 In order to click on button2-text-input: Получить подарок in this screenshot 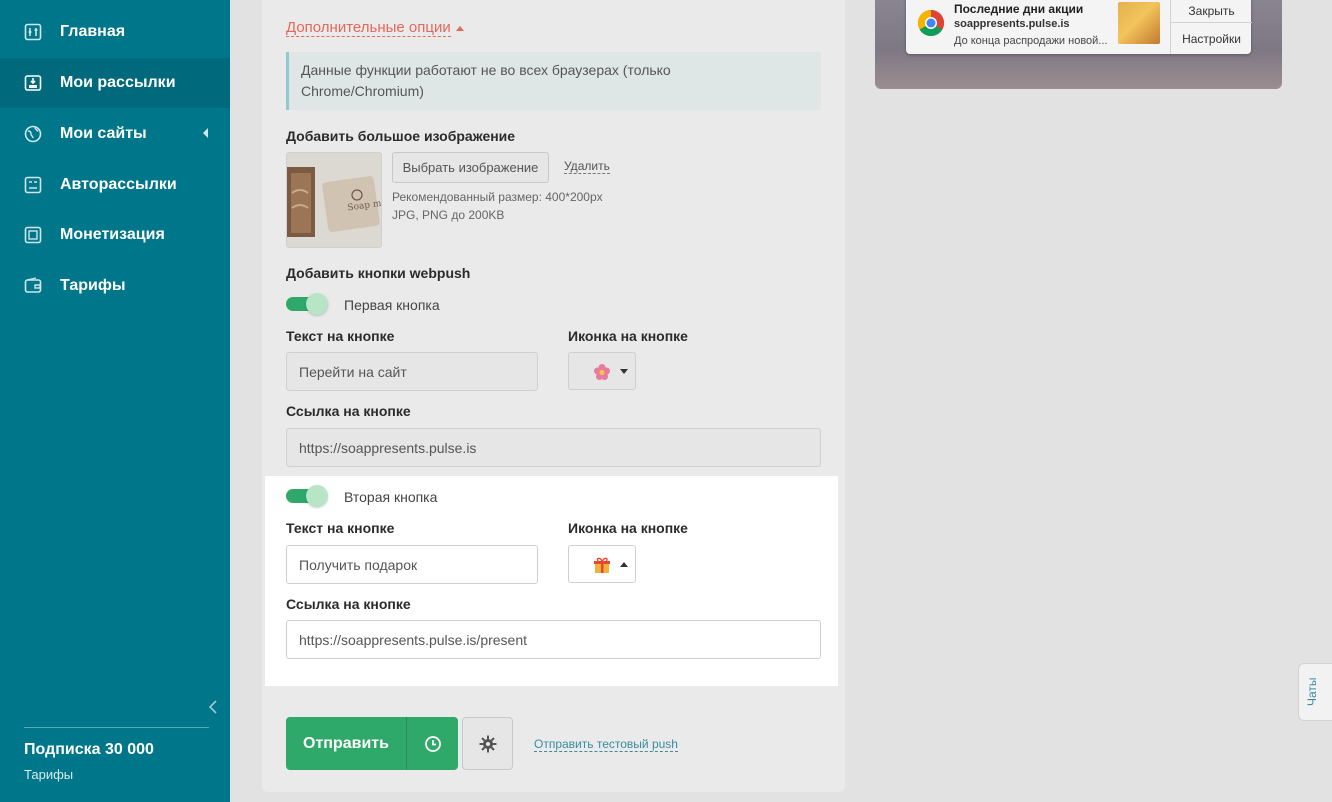, I will do `click(412, 564)`.